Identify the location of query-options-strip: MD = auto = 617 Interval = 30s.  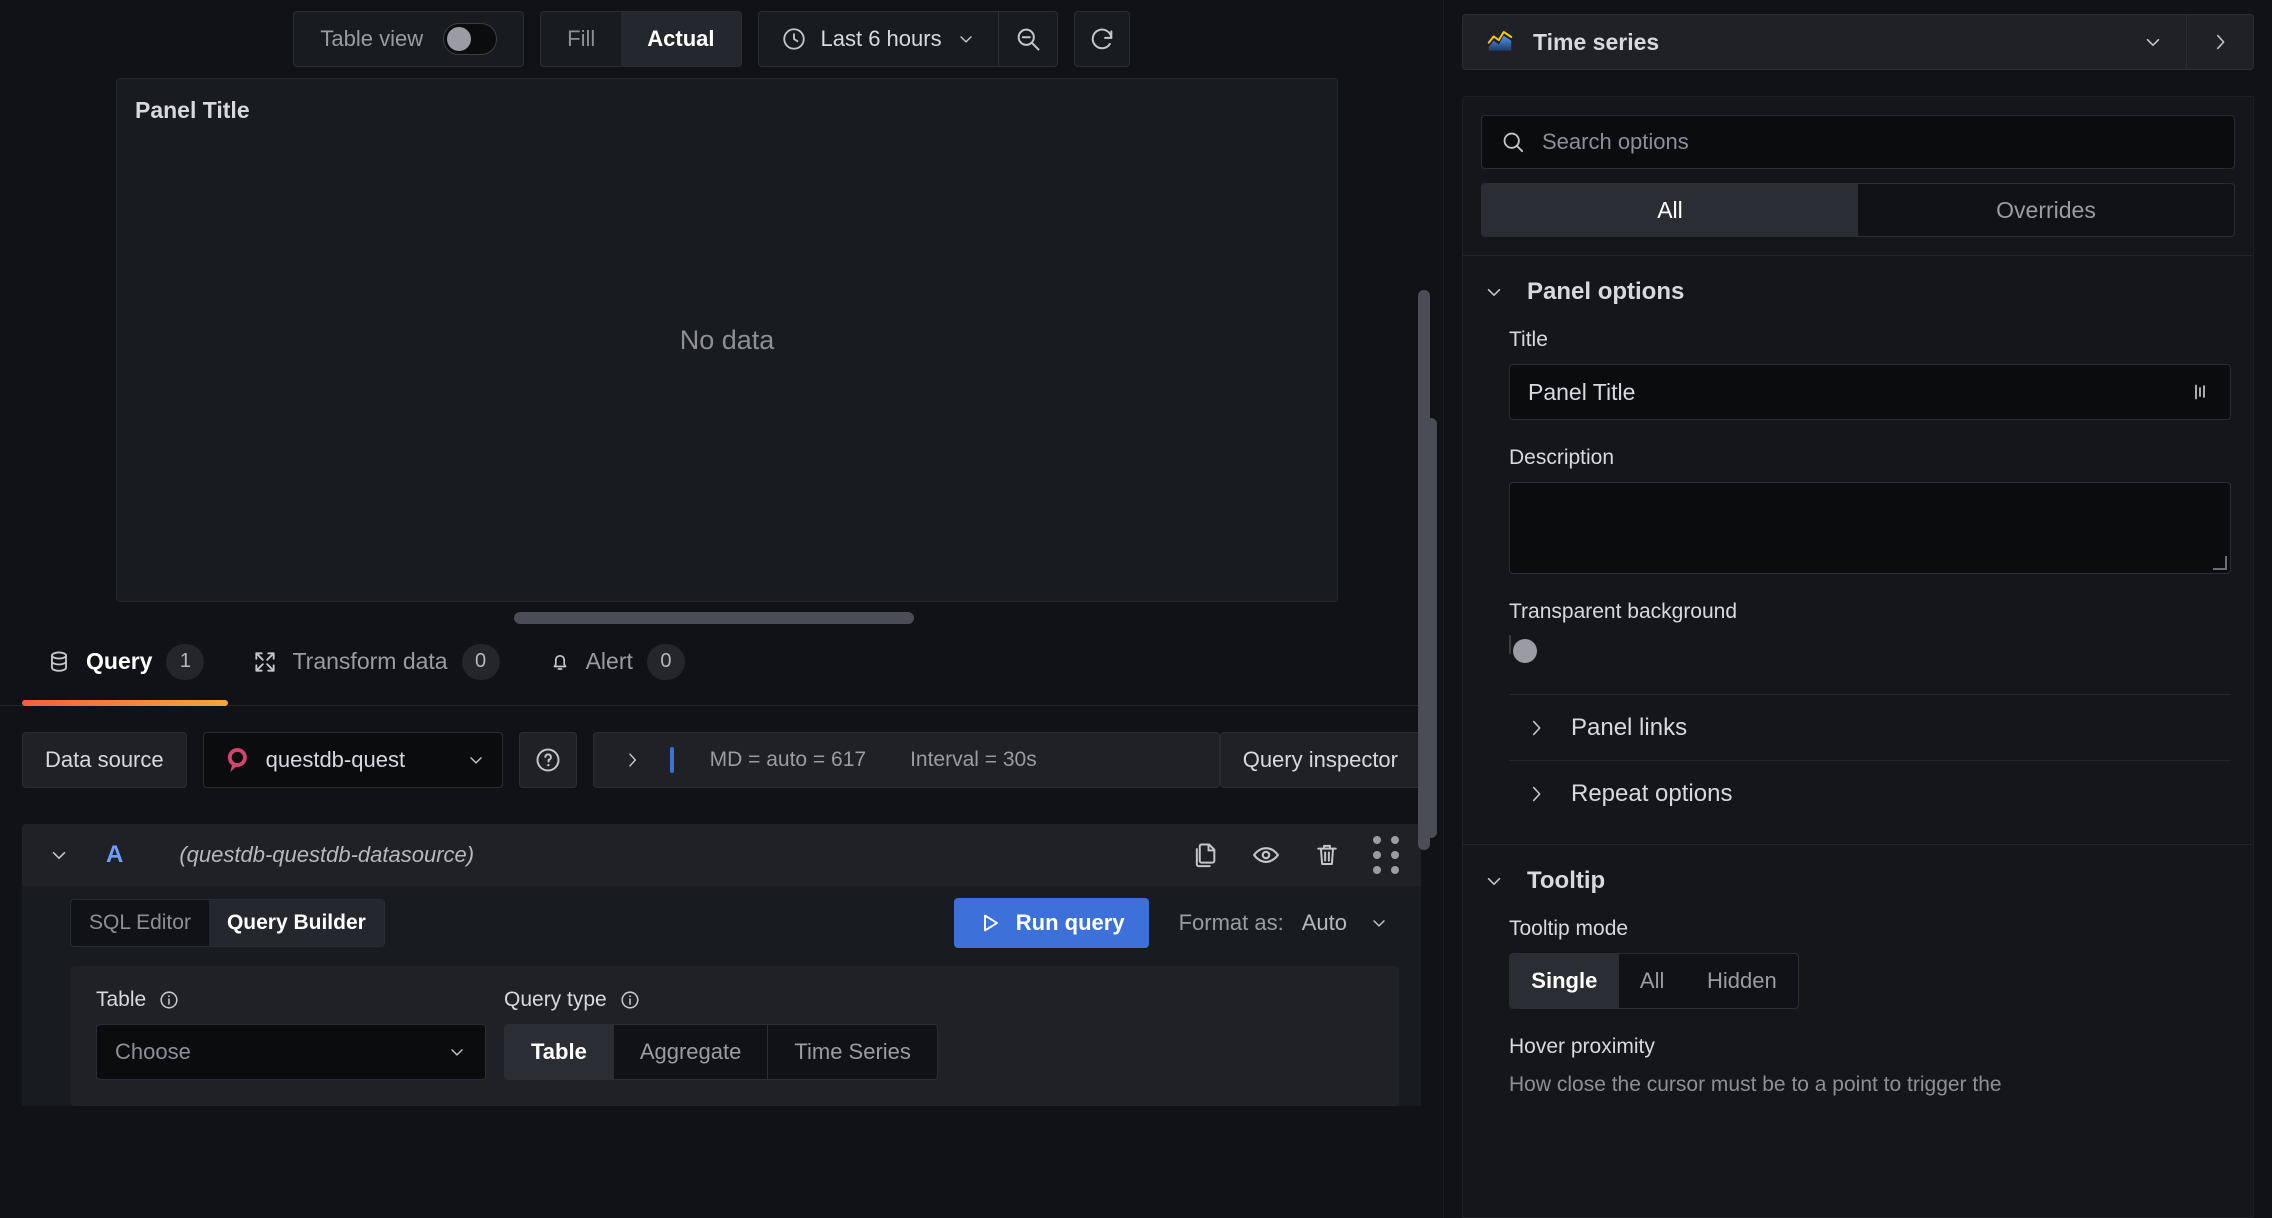
(906, 760).